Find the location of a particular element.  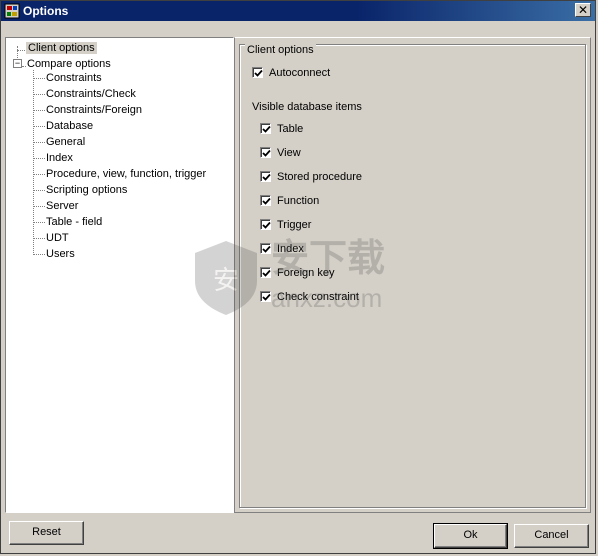

tree-item-constraints-check: Constraints/Check is located at coordinates (91, 94).